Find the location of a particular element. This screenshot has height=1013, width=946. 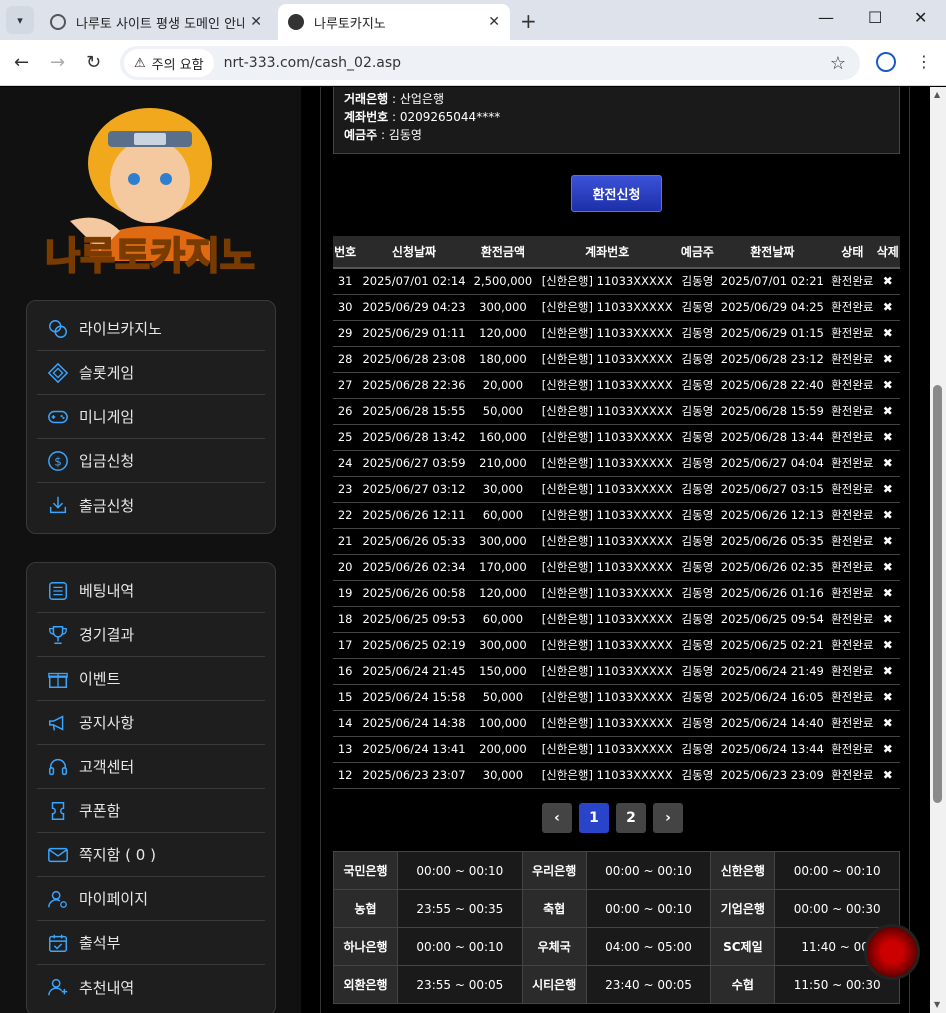

sidebar-item-label: 경기결과 is located at coordinates (107, 635).